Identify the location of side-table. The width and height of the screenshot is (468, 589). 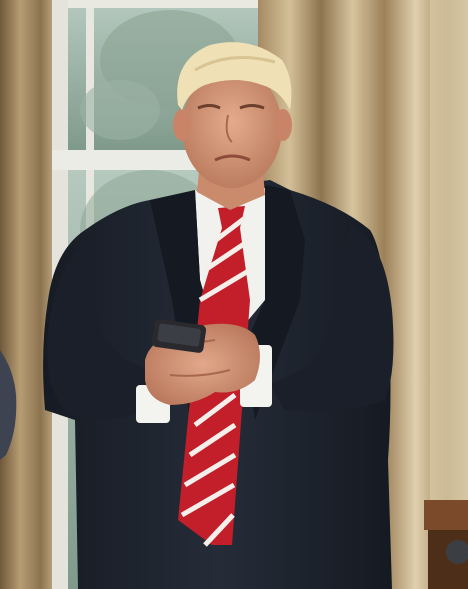
(446, 544).